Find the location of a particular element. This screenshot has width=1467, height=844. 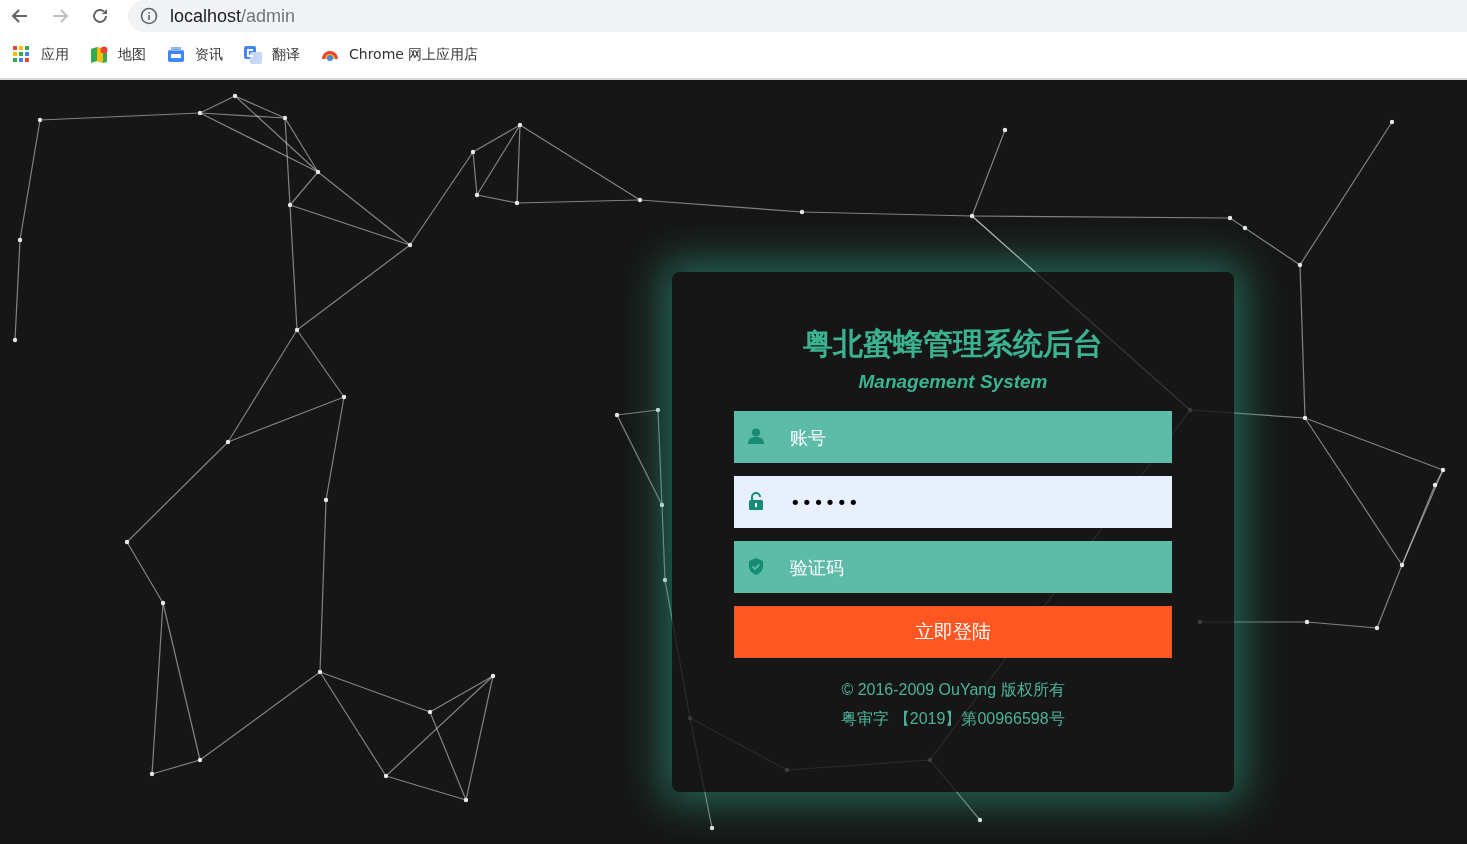

map-pin-icon is located at coordinates (99, 55).